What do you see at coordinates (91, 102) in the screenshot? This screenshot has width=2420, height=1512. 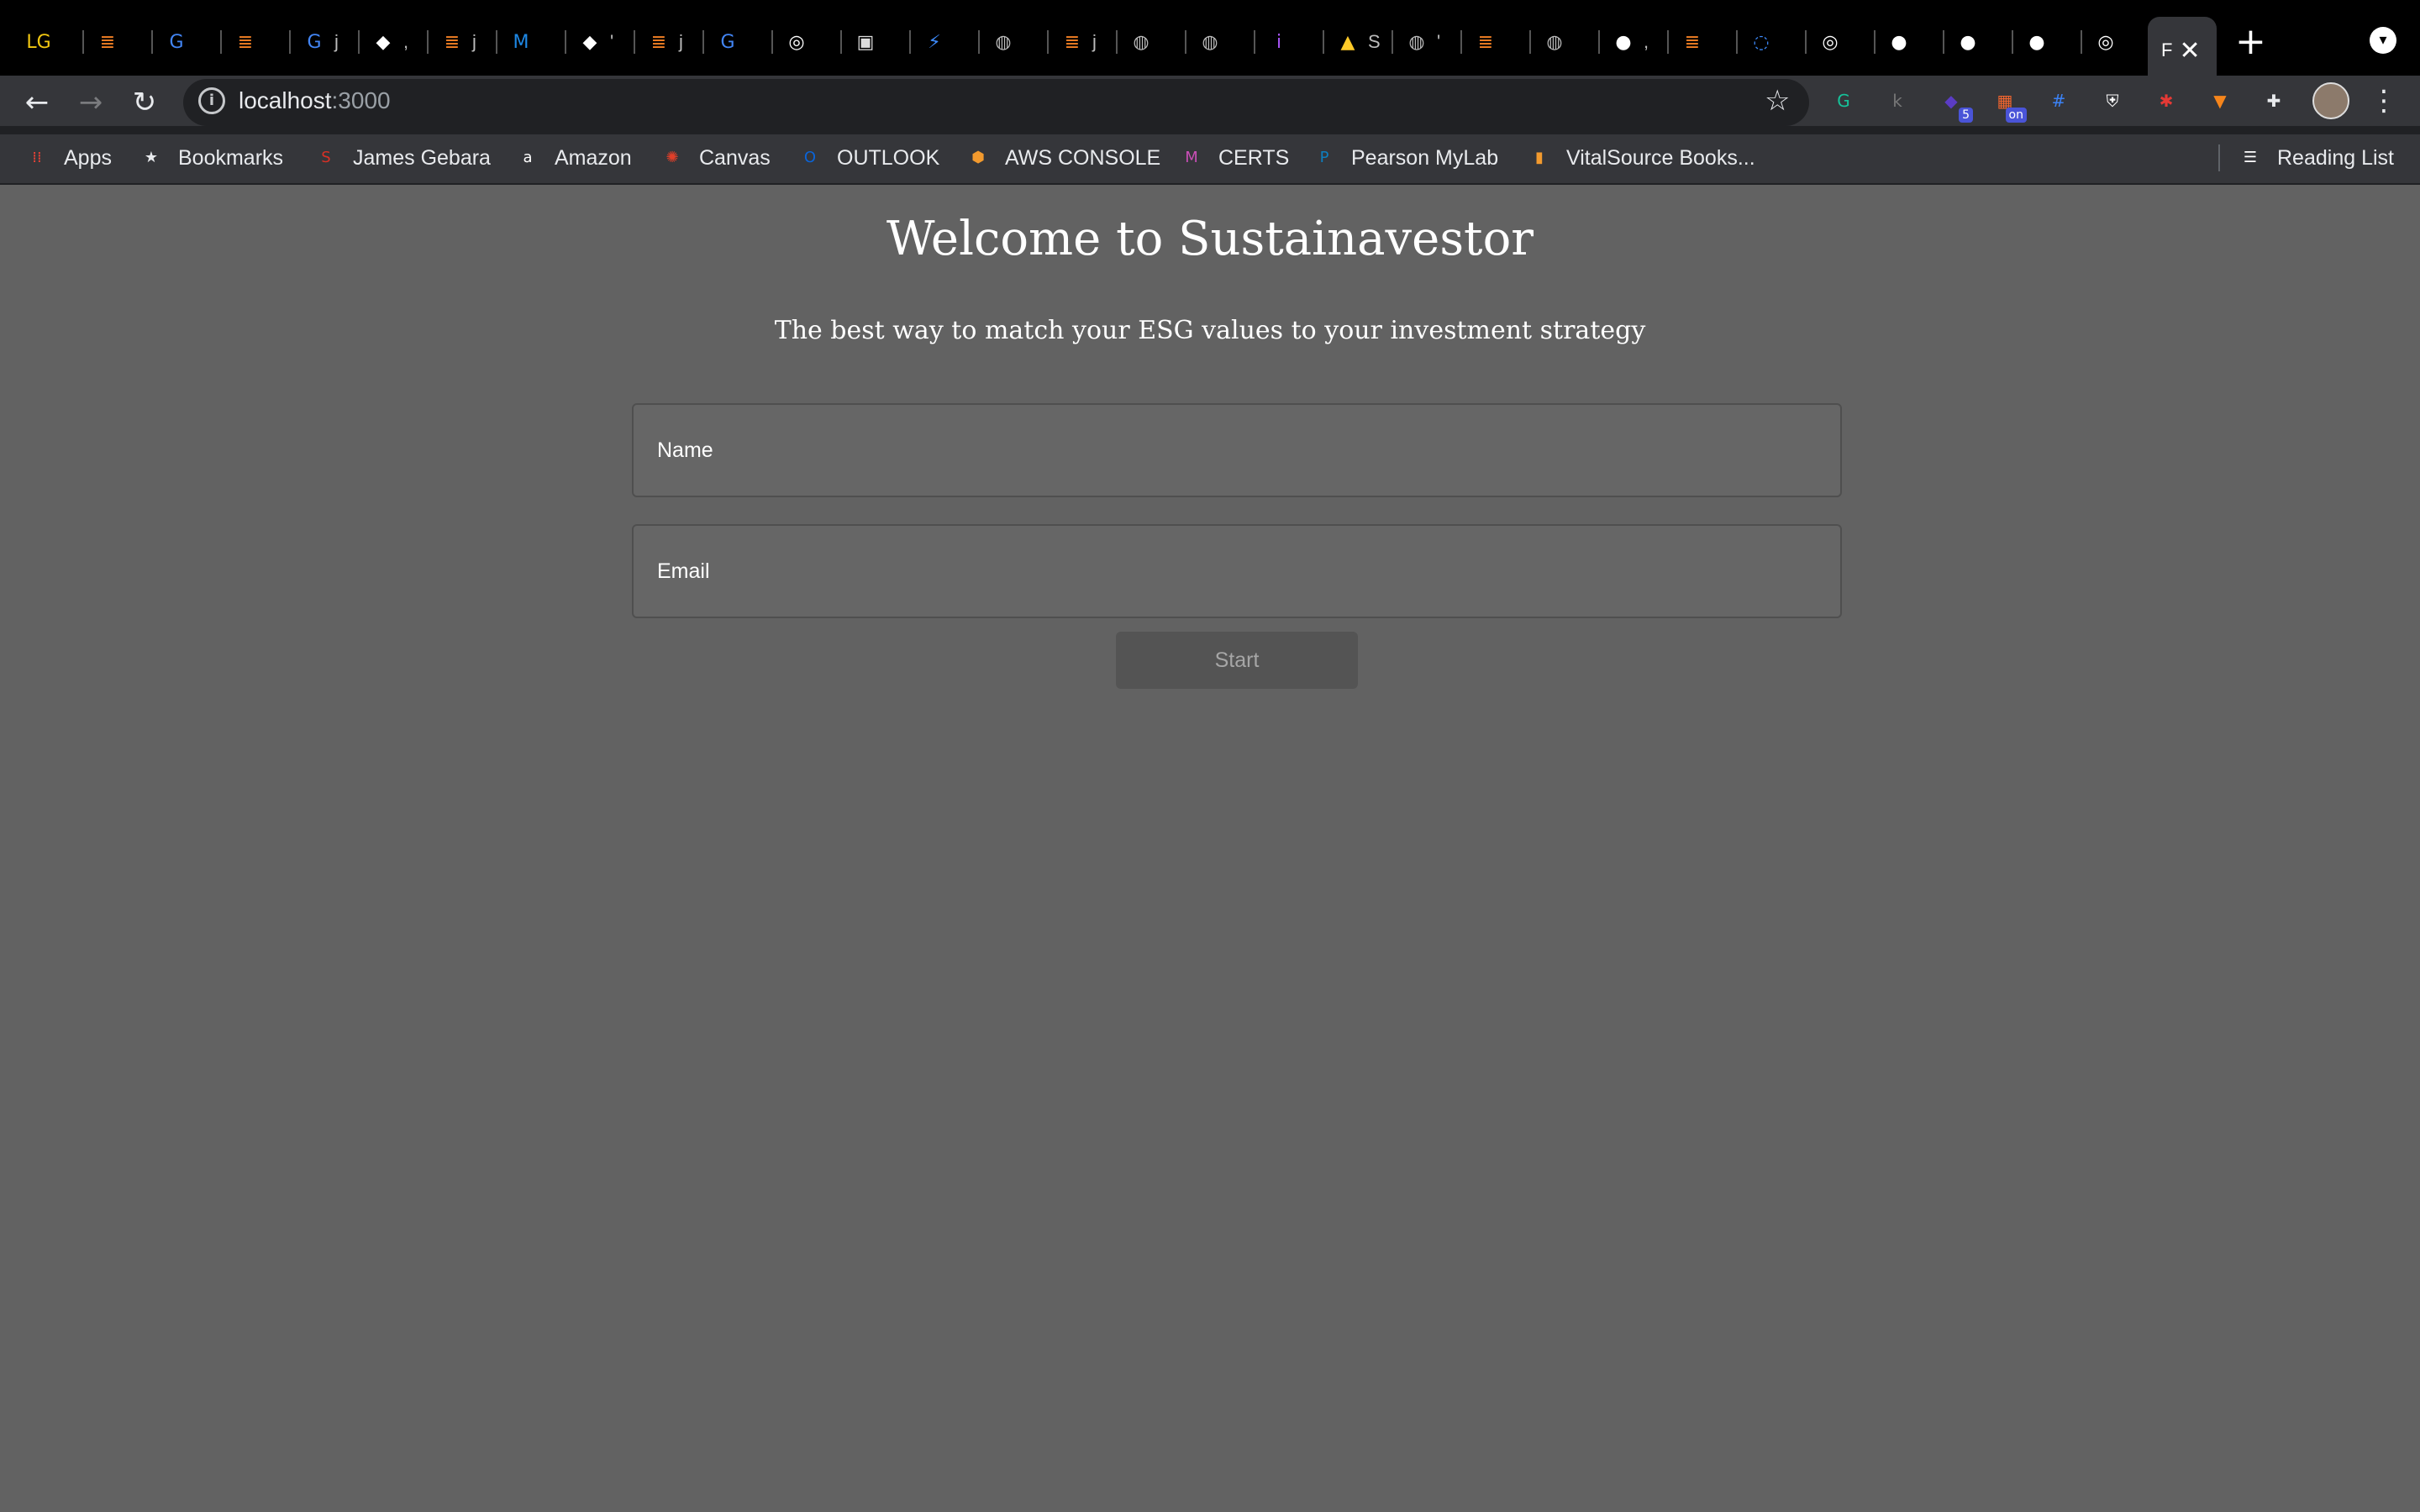 I see `forward-button: →` at bounding box center [91, 102].